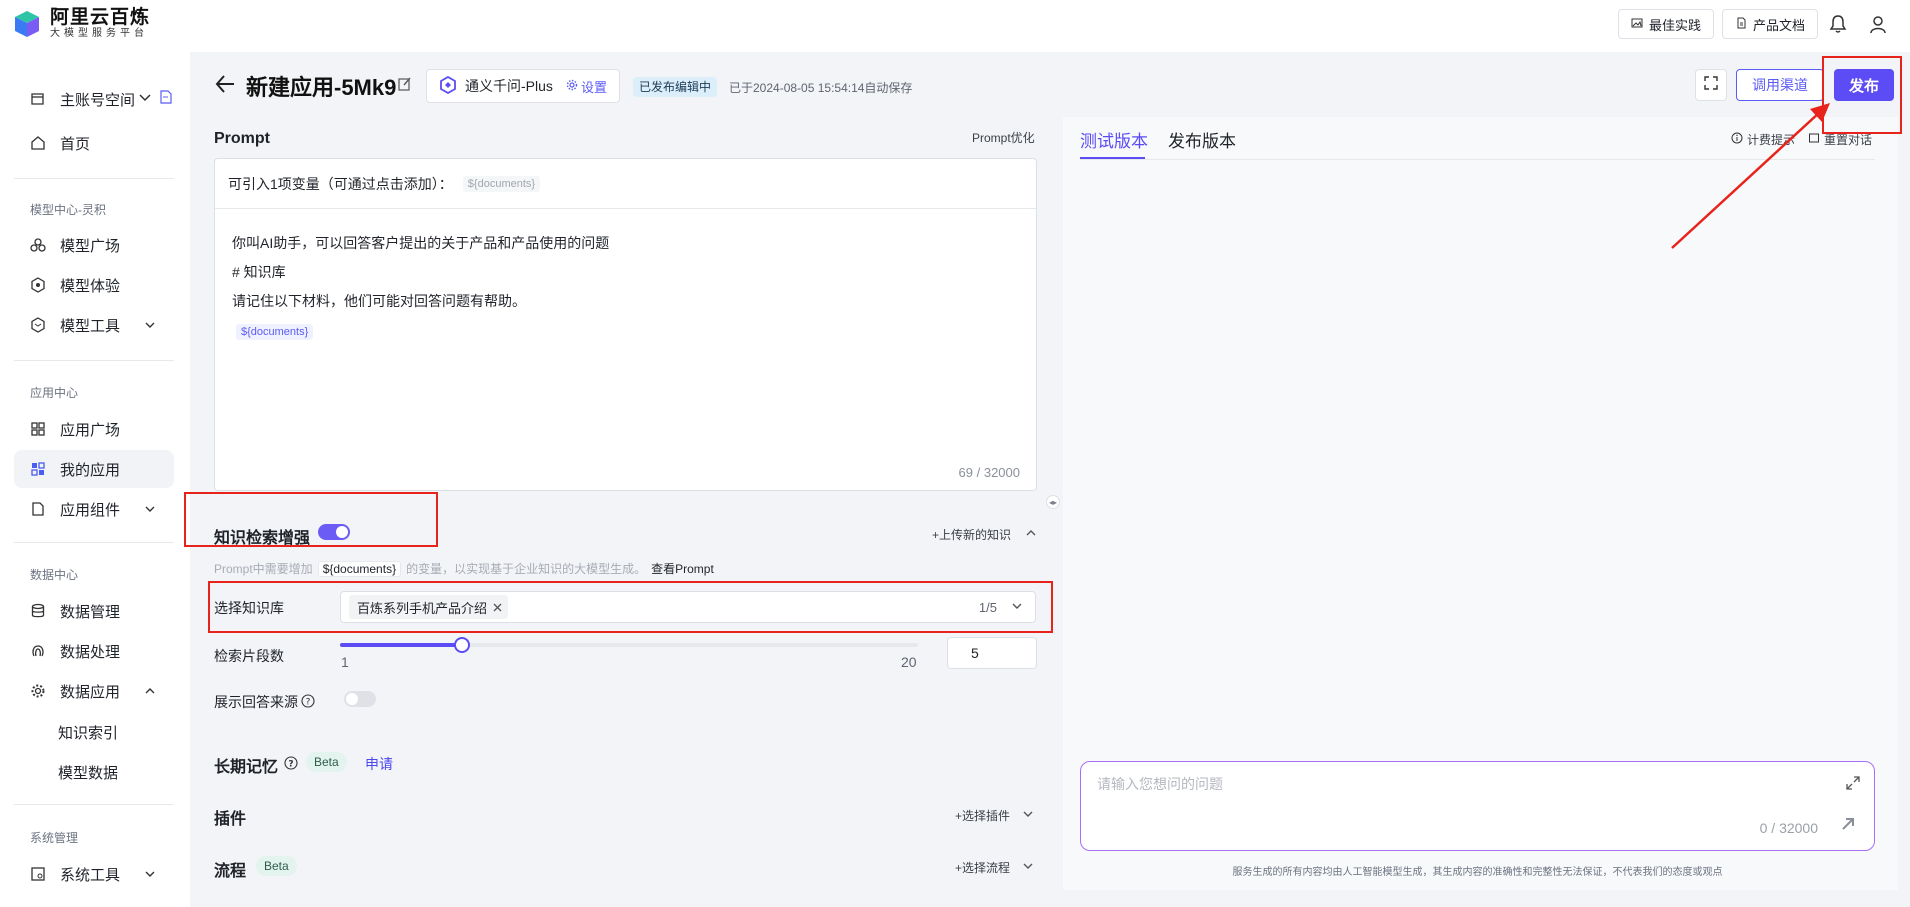  I want to click on sidebar-item-app-components: 应用组件, so click(94, 509).